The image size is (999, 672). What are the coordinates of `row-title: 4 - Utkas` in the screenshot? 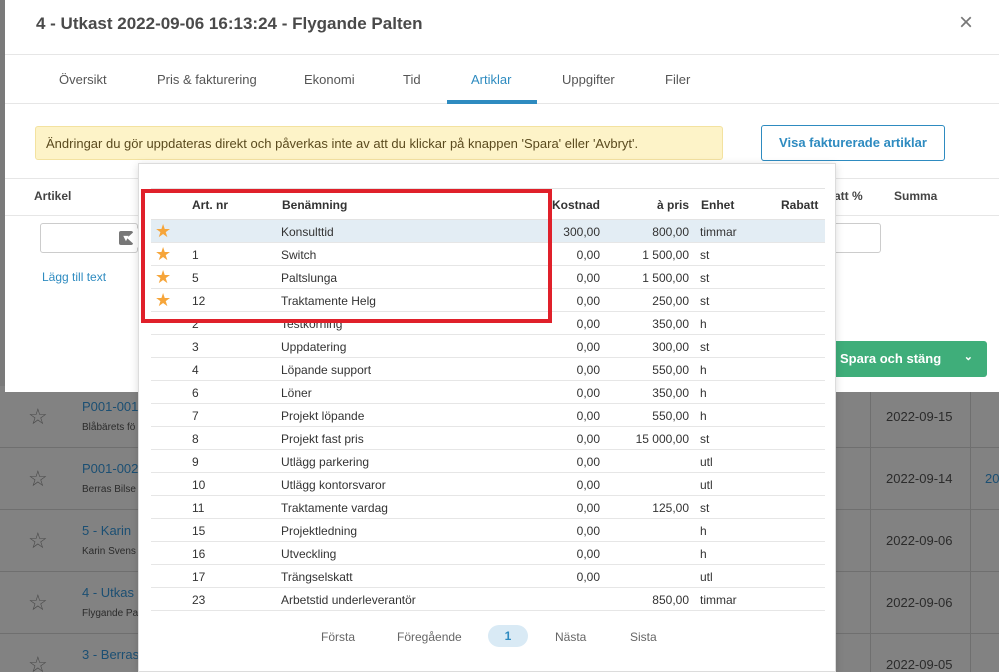 It's located at (108, 592).